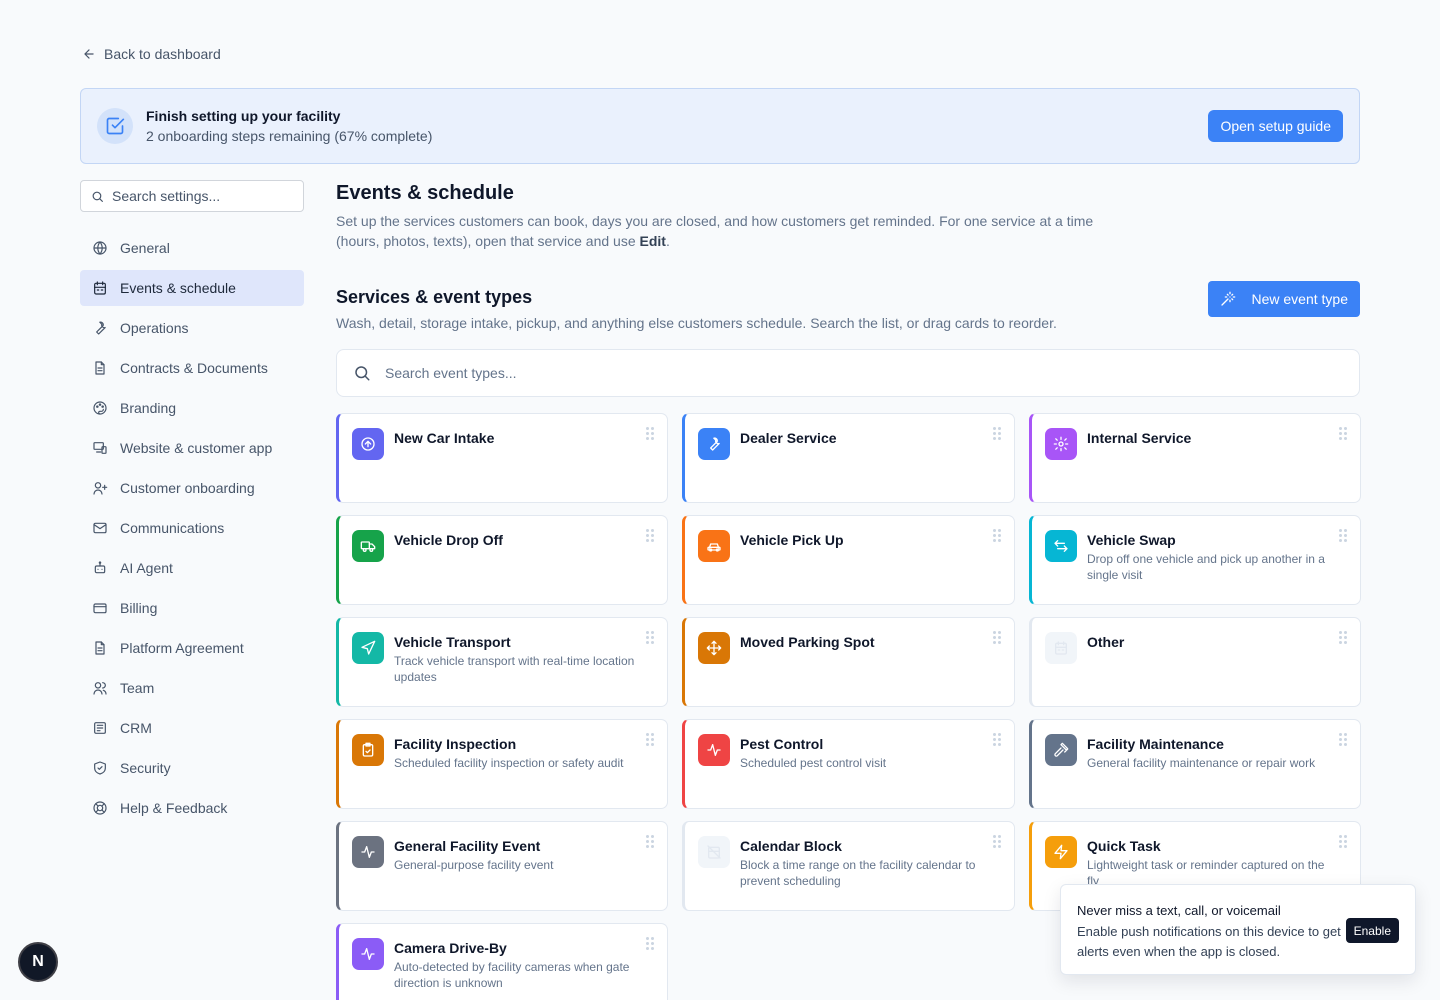 This screenshot has width=1440, height=1000. I want to click on settings-search, so click(192, 196).